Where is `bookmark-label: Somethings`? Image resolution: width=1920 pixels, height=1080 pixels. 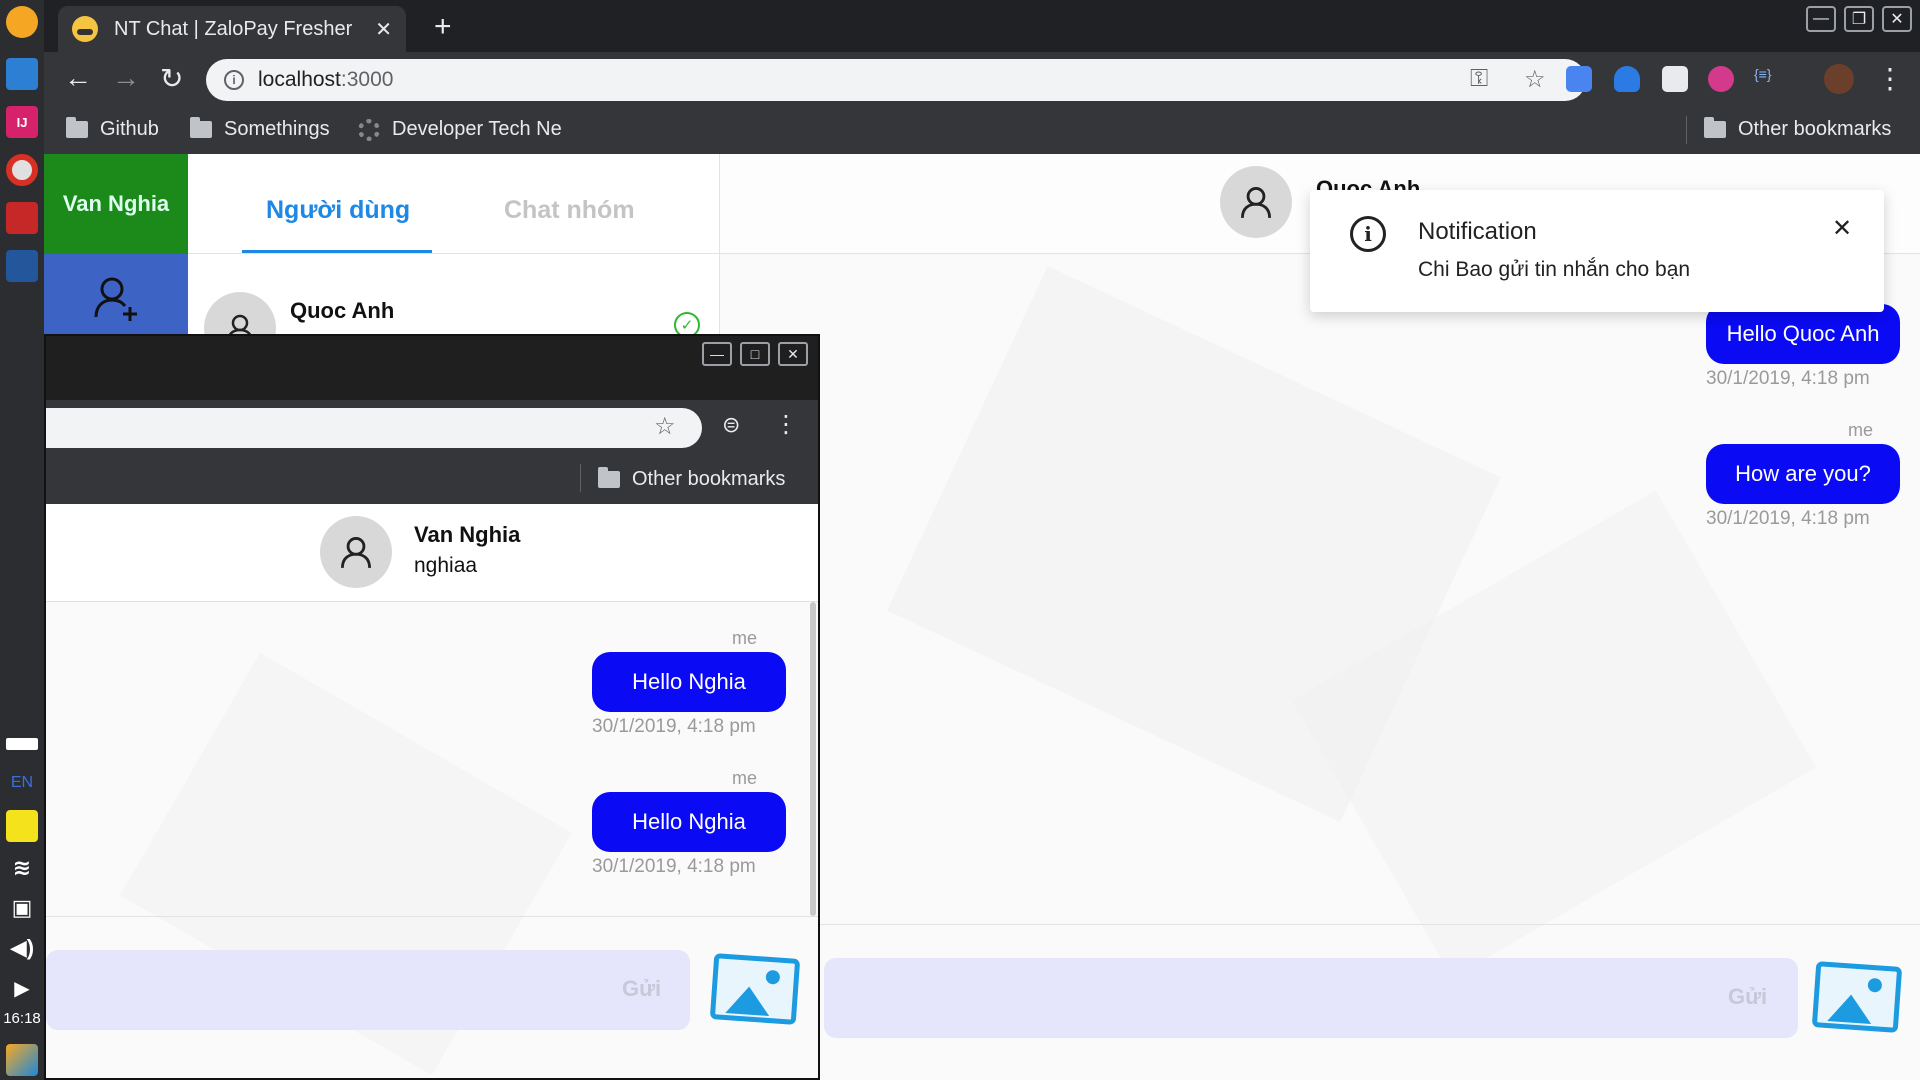 bookmark-label: Somethings is located at coordinates (277, 129).